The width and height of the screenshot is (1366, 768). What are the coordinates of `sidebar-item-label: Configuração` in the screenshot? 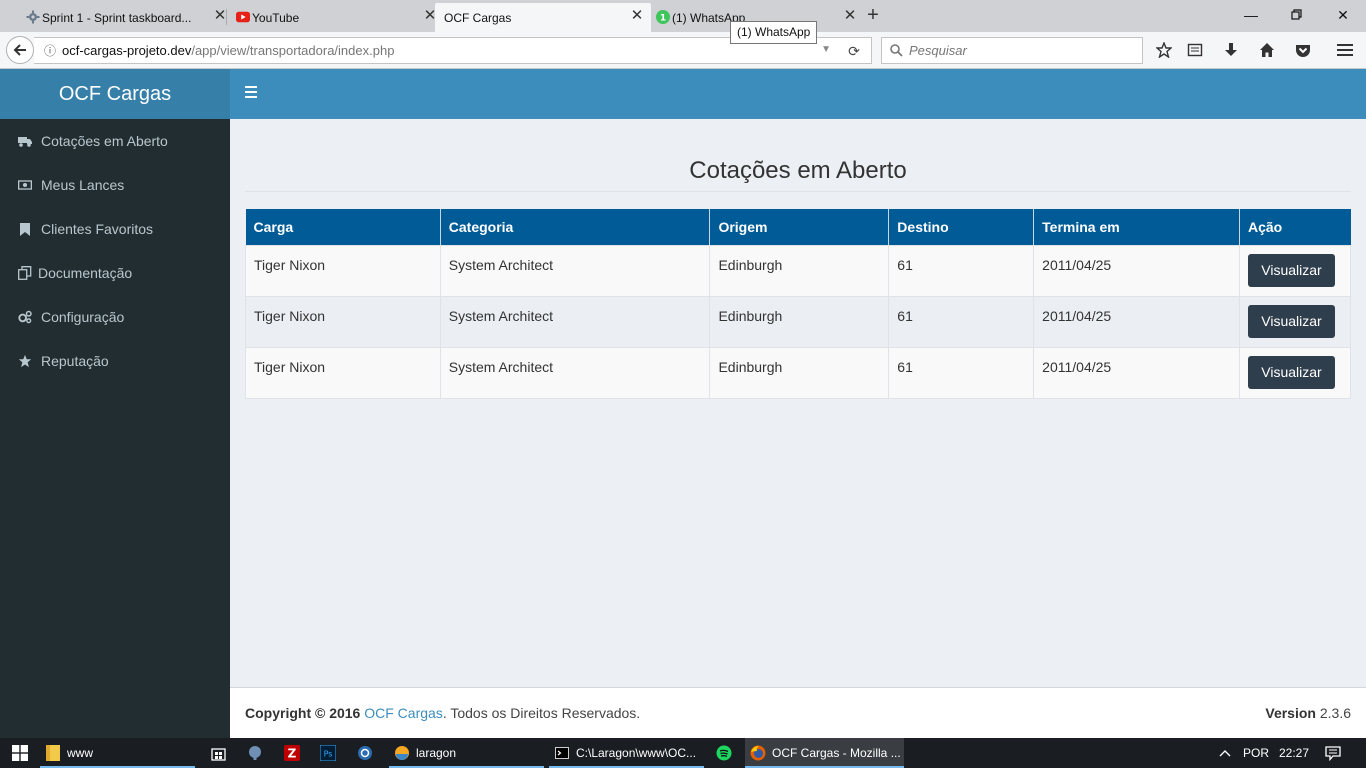 It's located at (83, 317).